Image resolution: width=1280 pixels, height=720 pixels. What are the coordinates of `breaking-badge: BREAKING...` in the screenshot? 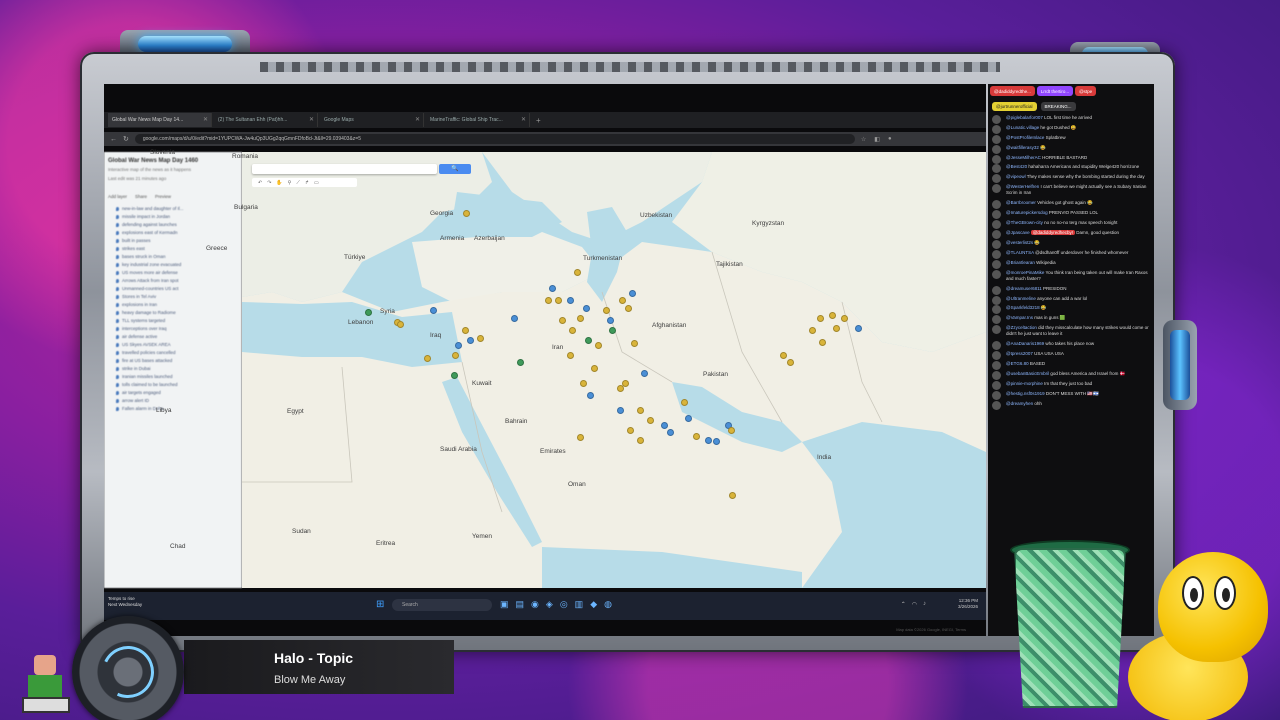 It's located at (1058, 106).